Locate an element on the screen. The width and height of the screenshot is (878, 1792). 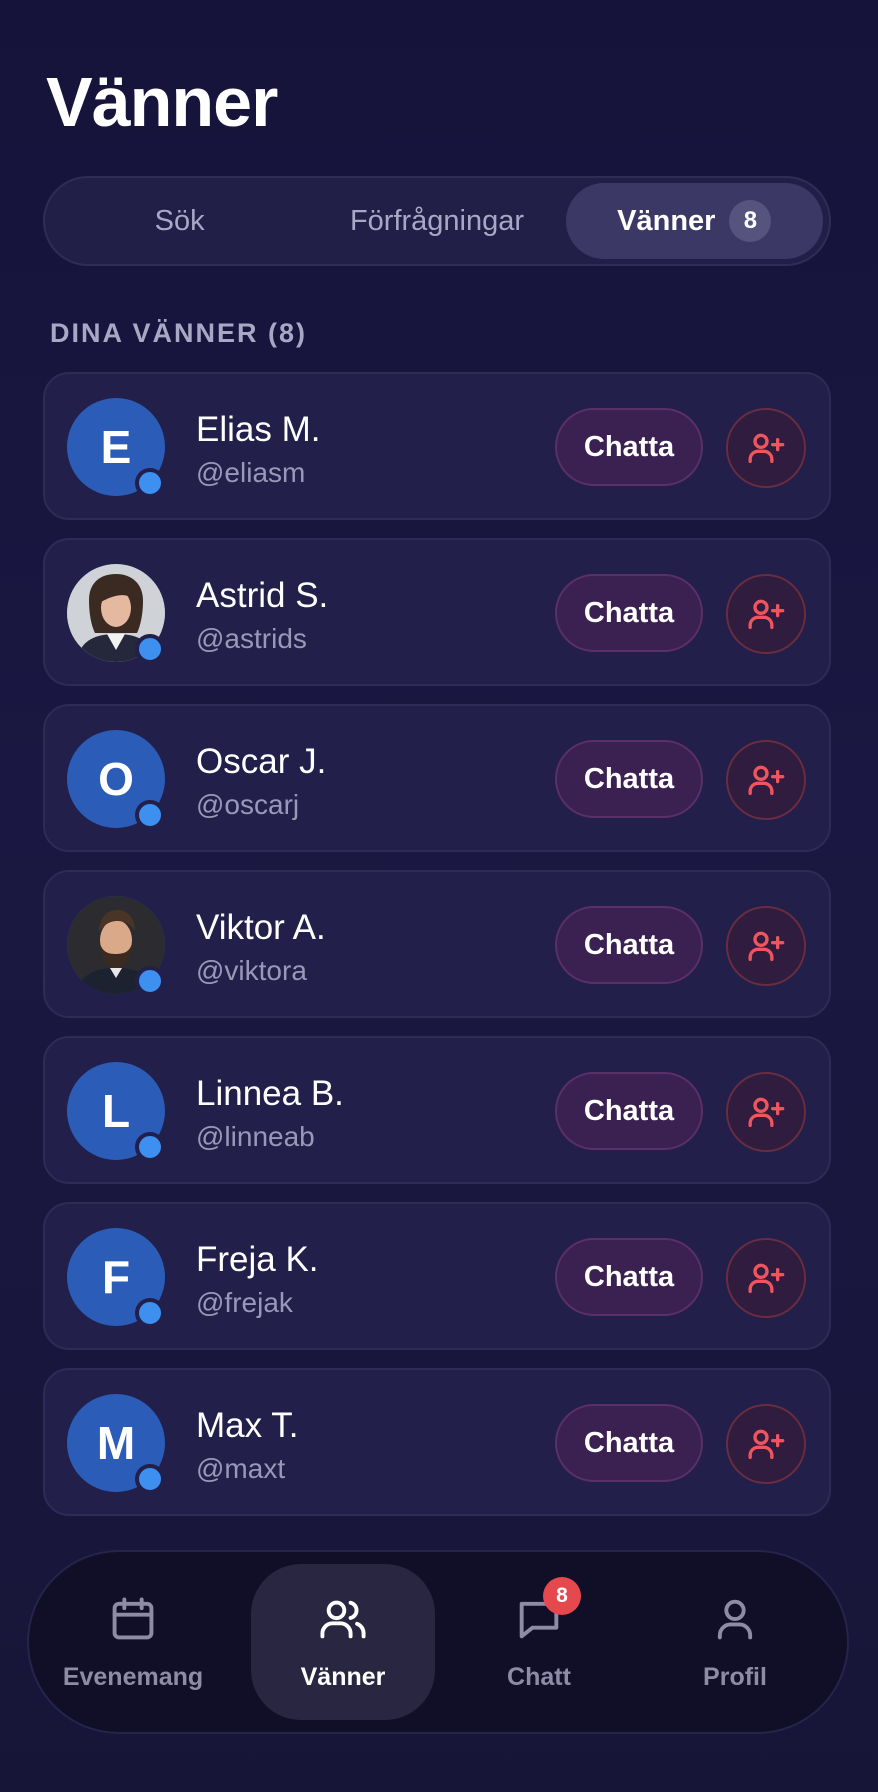
nav-item-events: Evenemang is located at coordinates (133, 1642).